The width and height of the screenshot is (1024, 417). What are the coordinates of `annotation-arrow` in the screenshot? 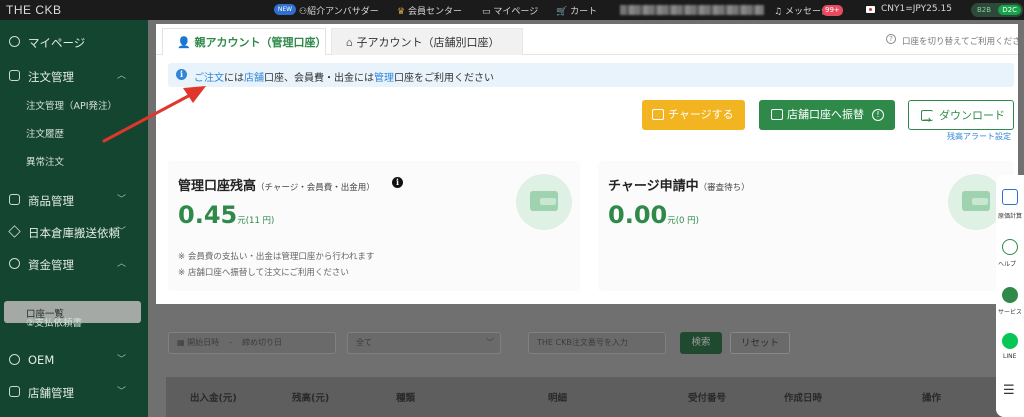 It's located at (154, 114).